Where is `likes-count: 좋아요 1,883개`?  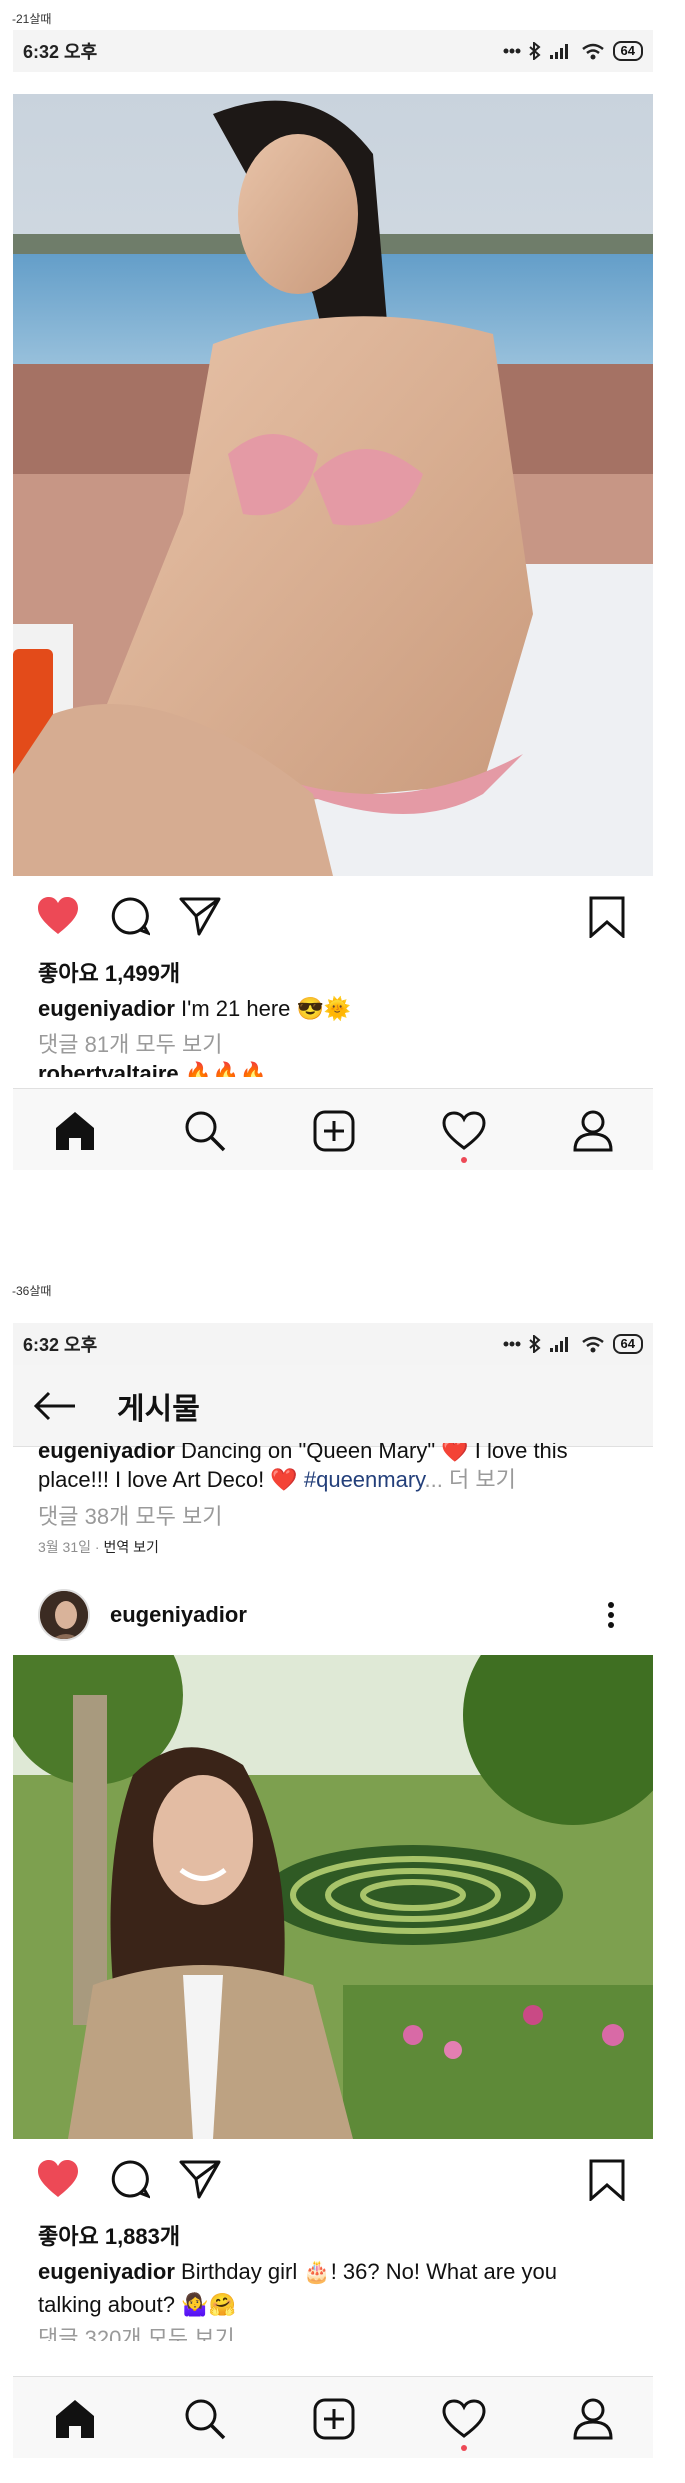
likes-count: 좋아요 1,883개 is located at coordinates (333, 2235).